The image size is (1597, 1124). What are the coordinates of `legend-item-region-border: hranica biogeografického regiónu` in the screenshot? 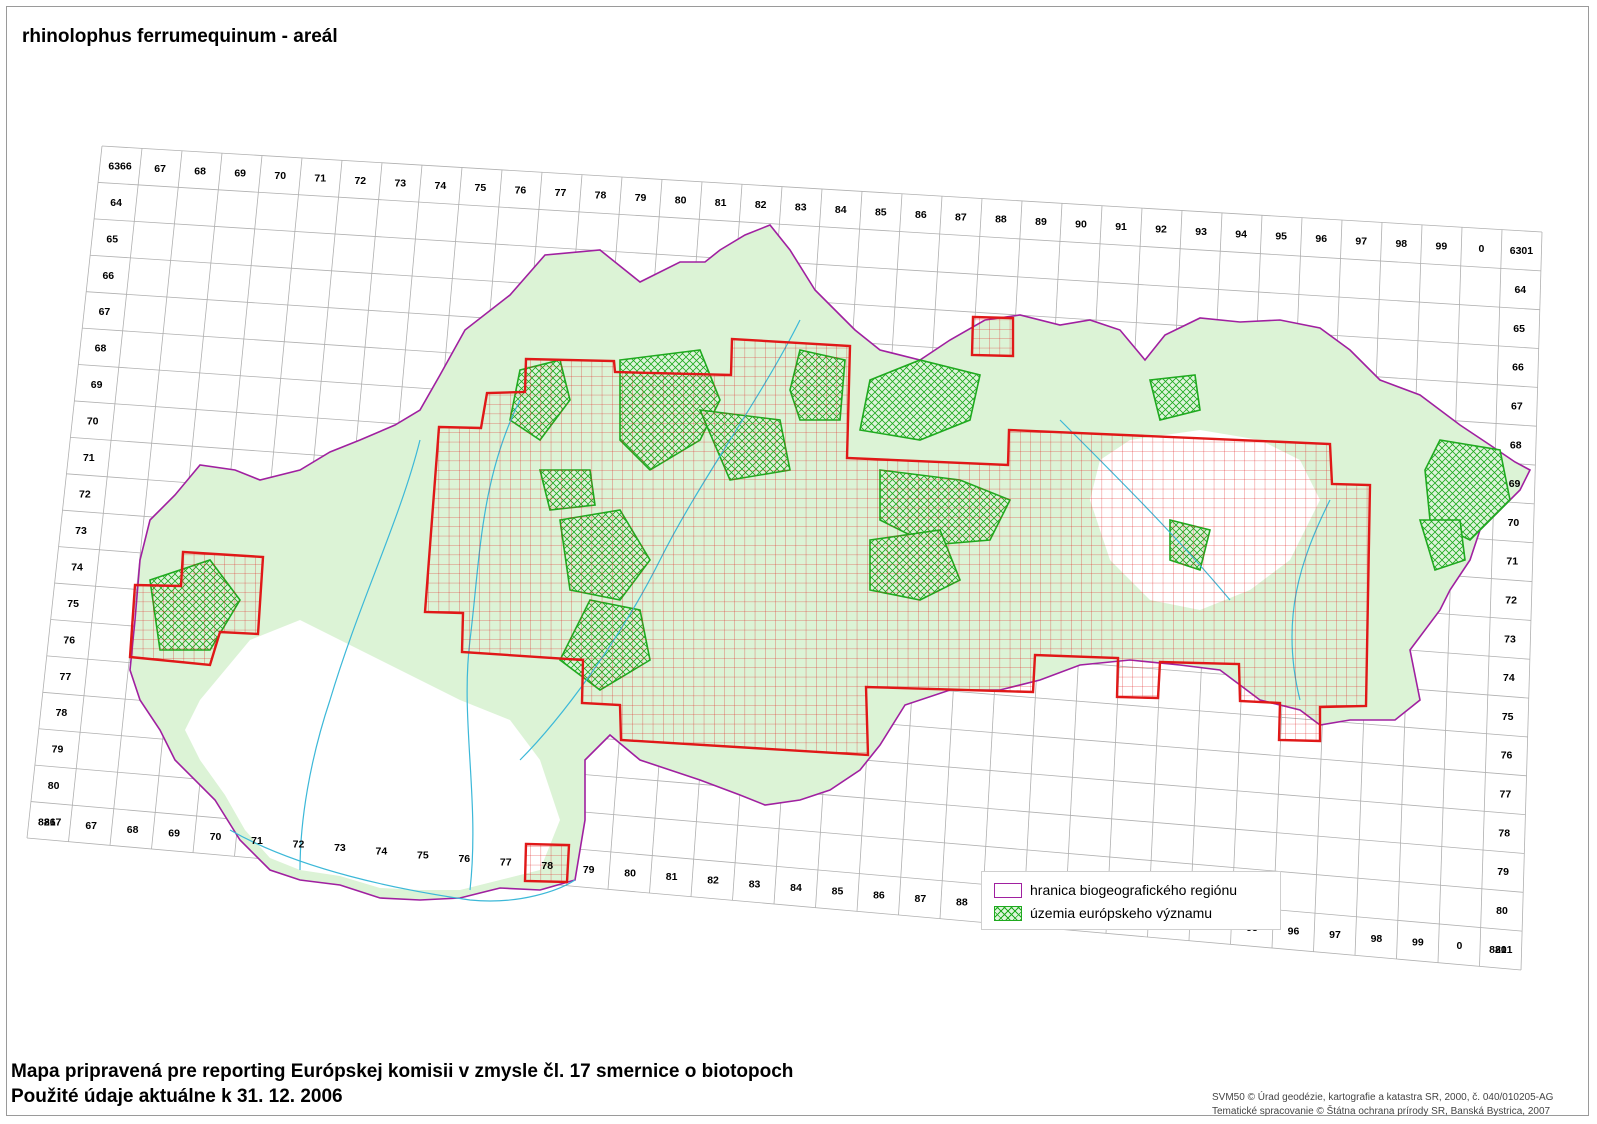 It's located at (1115, 890).